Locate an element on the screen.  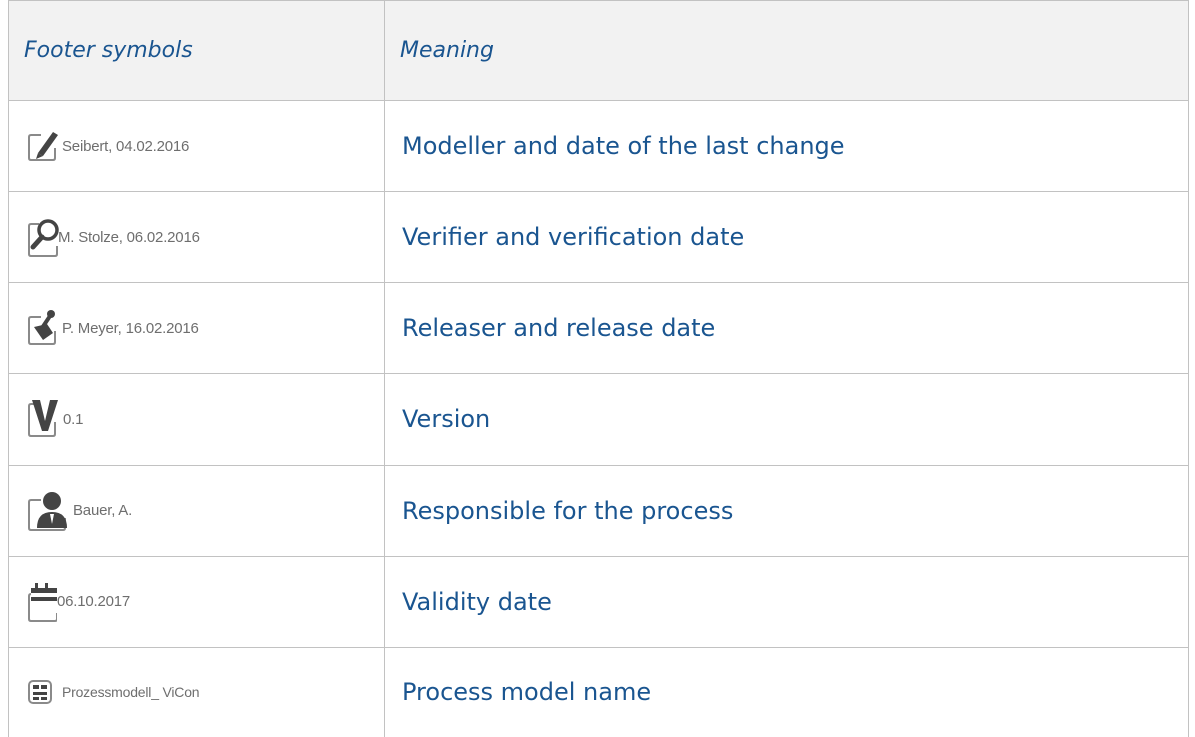
table-row: 06.10.2017 Validity date is located at coordinates (598, 601).